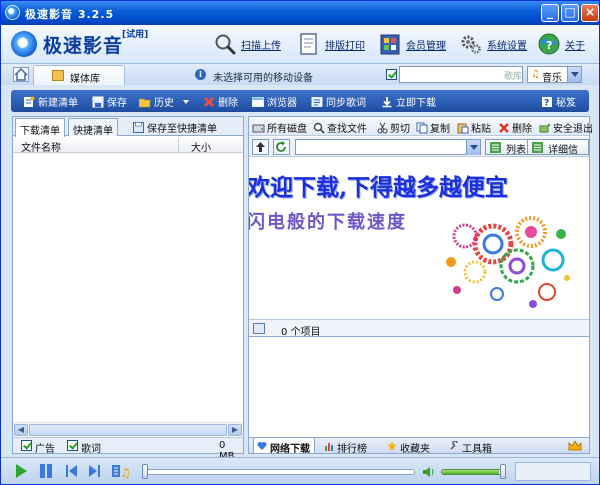 The height and width of the screenshot is (485, 600). I want to click on column-size: 大小, so click(201, 146).